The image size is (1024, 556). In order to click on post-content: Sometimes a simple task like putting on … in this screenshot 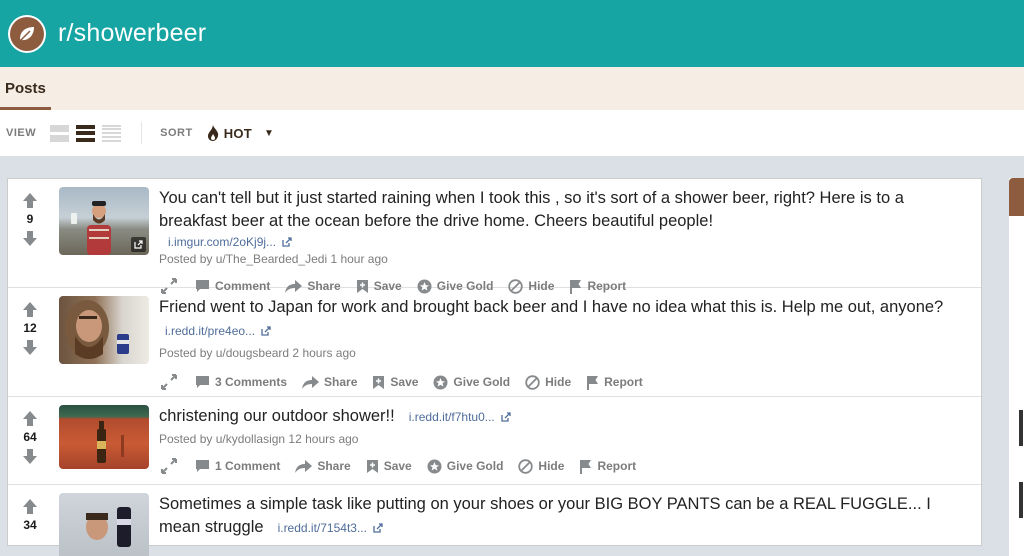, I will do `click(566, 515)`.